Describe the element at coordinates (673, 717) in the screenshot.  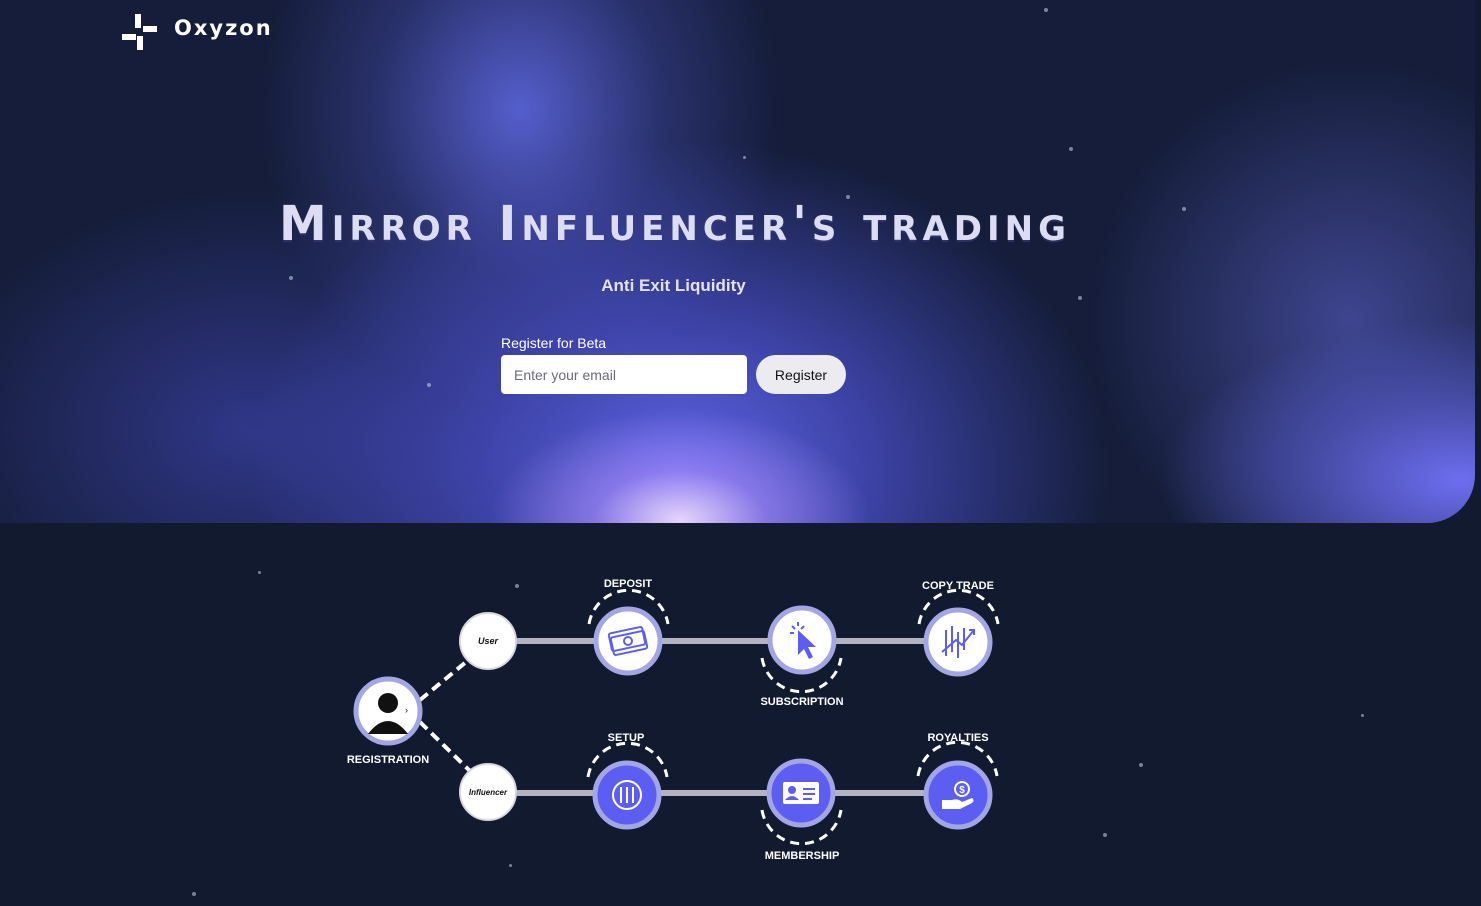
I see `flow-connectors` at that location.